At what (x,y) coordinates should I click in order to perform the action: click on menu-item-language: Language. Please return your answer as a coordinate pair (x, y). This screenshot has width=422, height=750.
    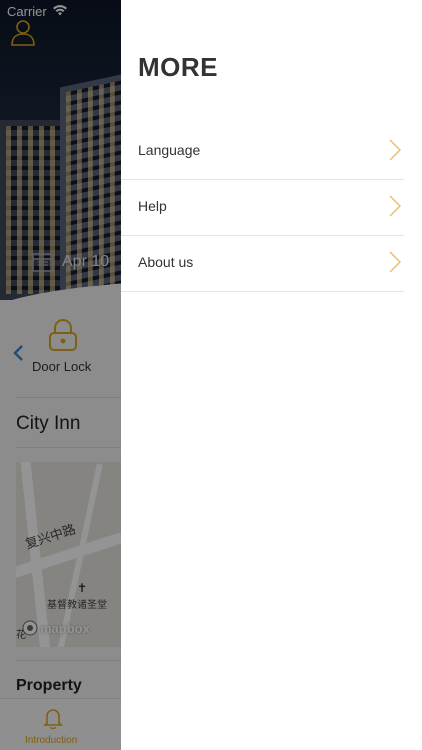
    Looking at the image, I should click on (262, 152).